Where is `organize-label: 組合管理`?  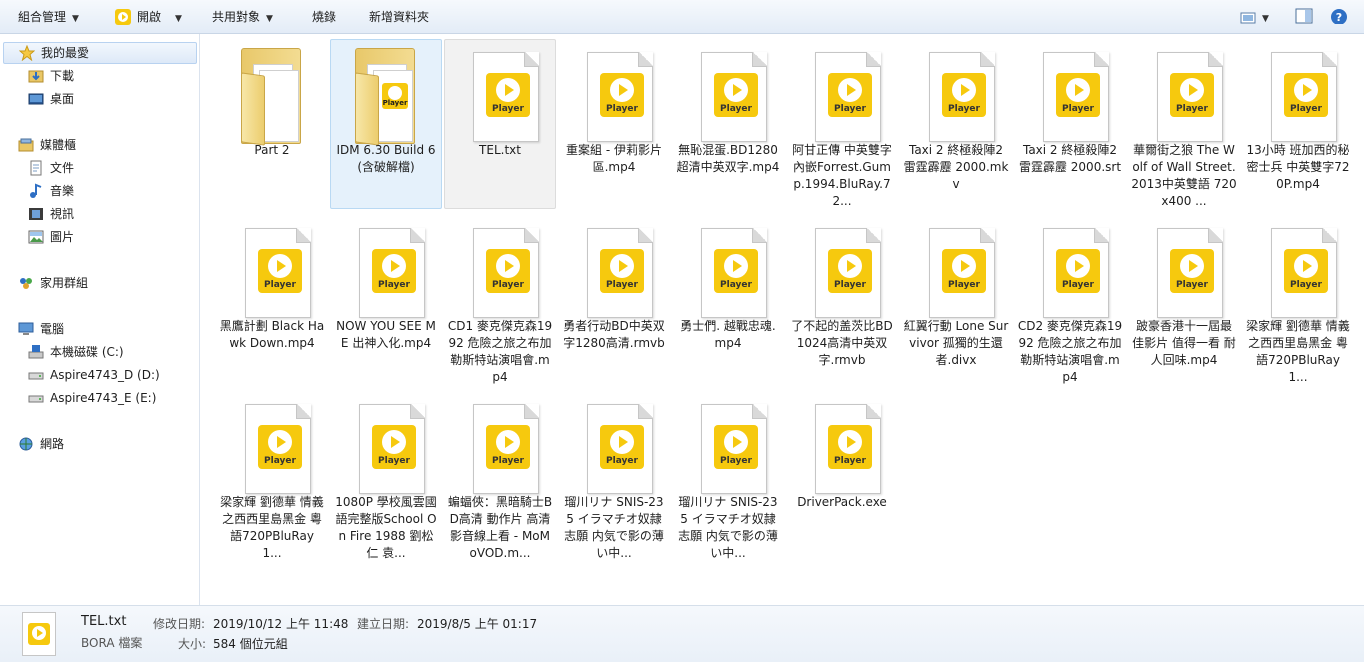 organize-label: 組合管理 is located at coordinates (42, 17).